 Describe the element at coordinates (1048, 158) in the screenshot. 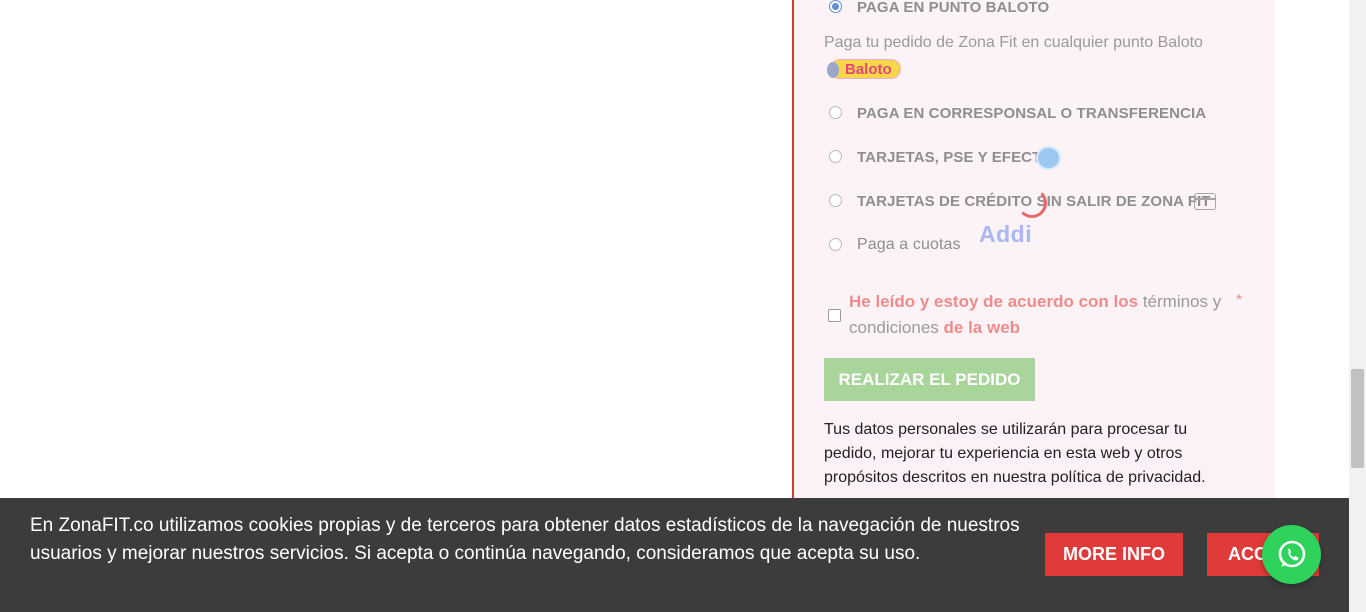

I see `handshake-icon` at that location.